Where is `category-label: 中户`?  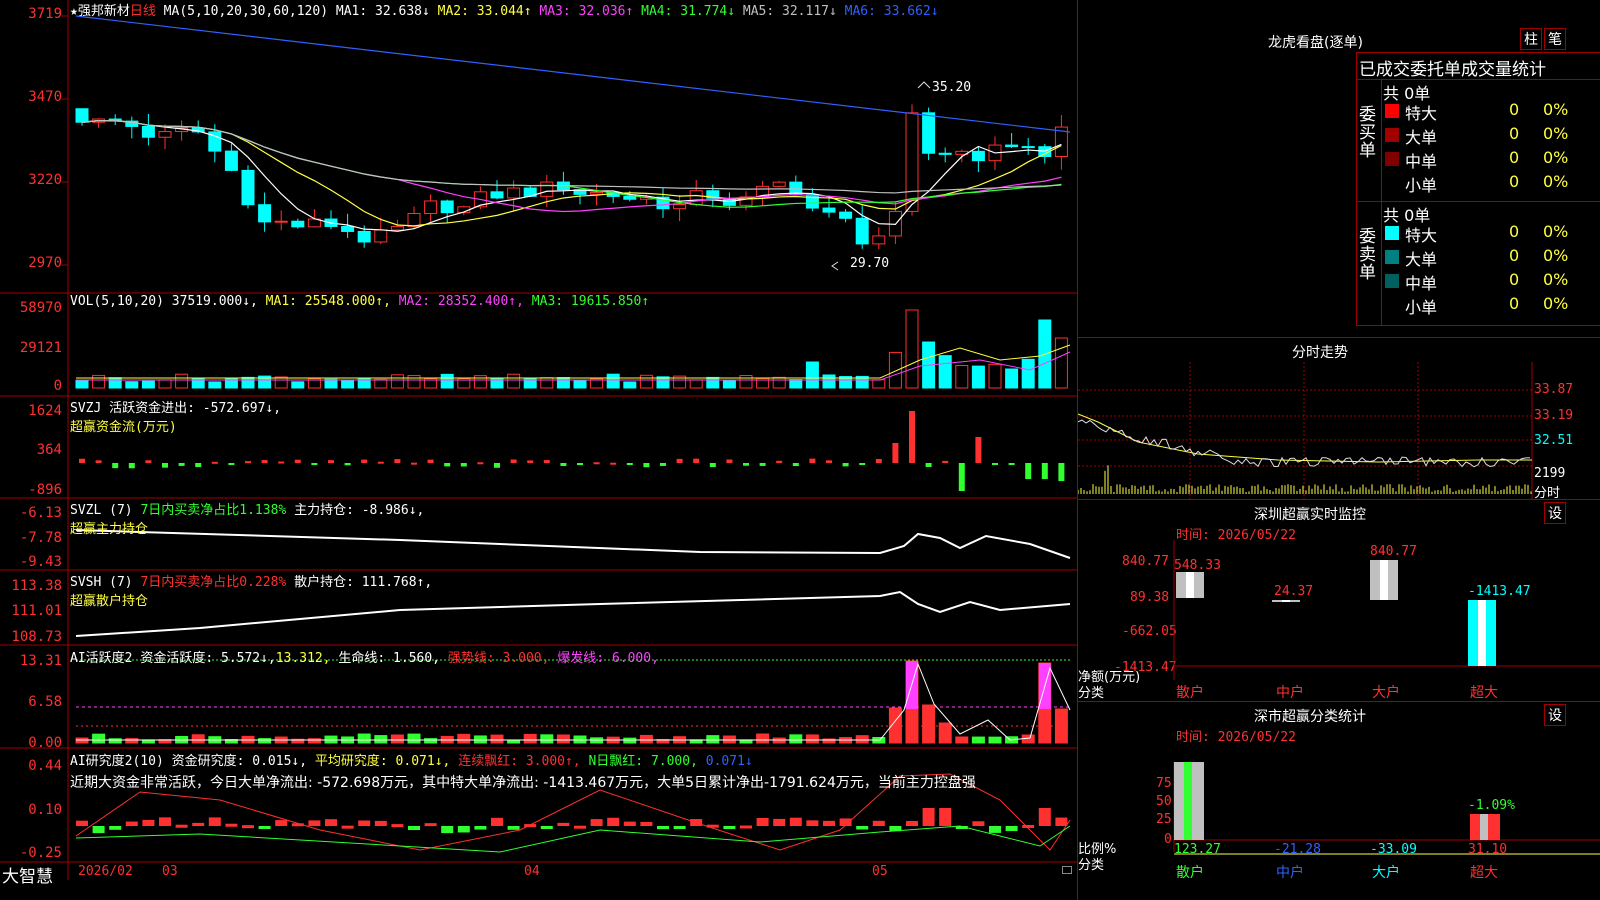 category-label: 中户 is located at coordinates (1290, 873).